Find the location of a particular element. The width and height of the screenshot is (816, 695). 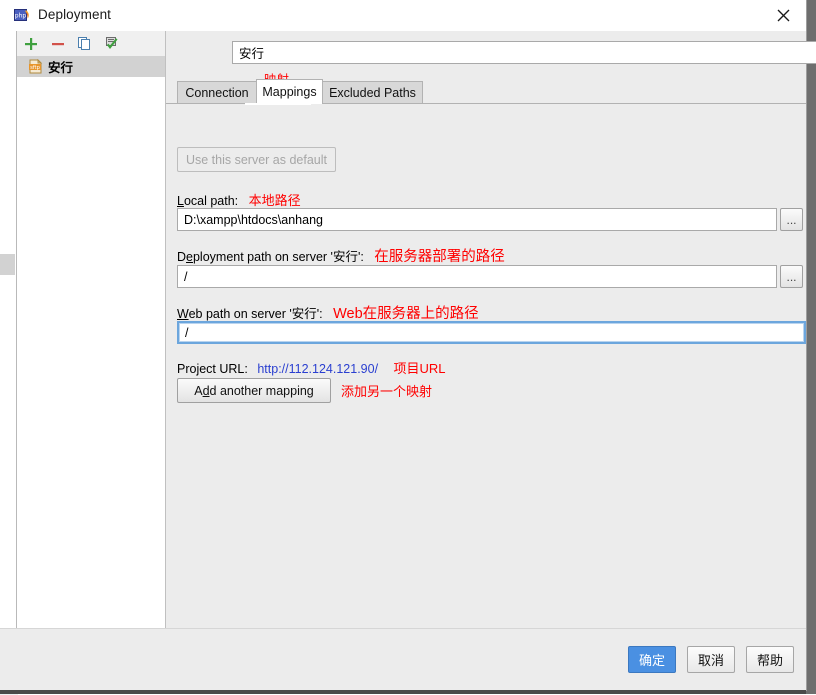

deployment-path-label-rest: ployment path on server '安行': is located at coordinates (278, 257).